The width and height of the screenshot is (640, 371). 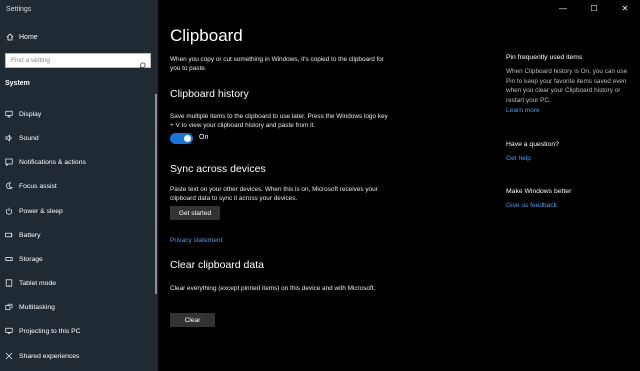 What do you see at coordinates (625, 8) in the screenshot?
I see `close-button: ✕` at bounding box center [625, 8].